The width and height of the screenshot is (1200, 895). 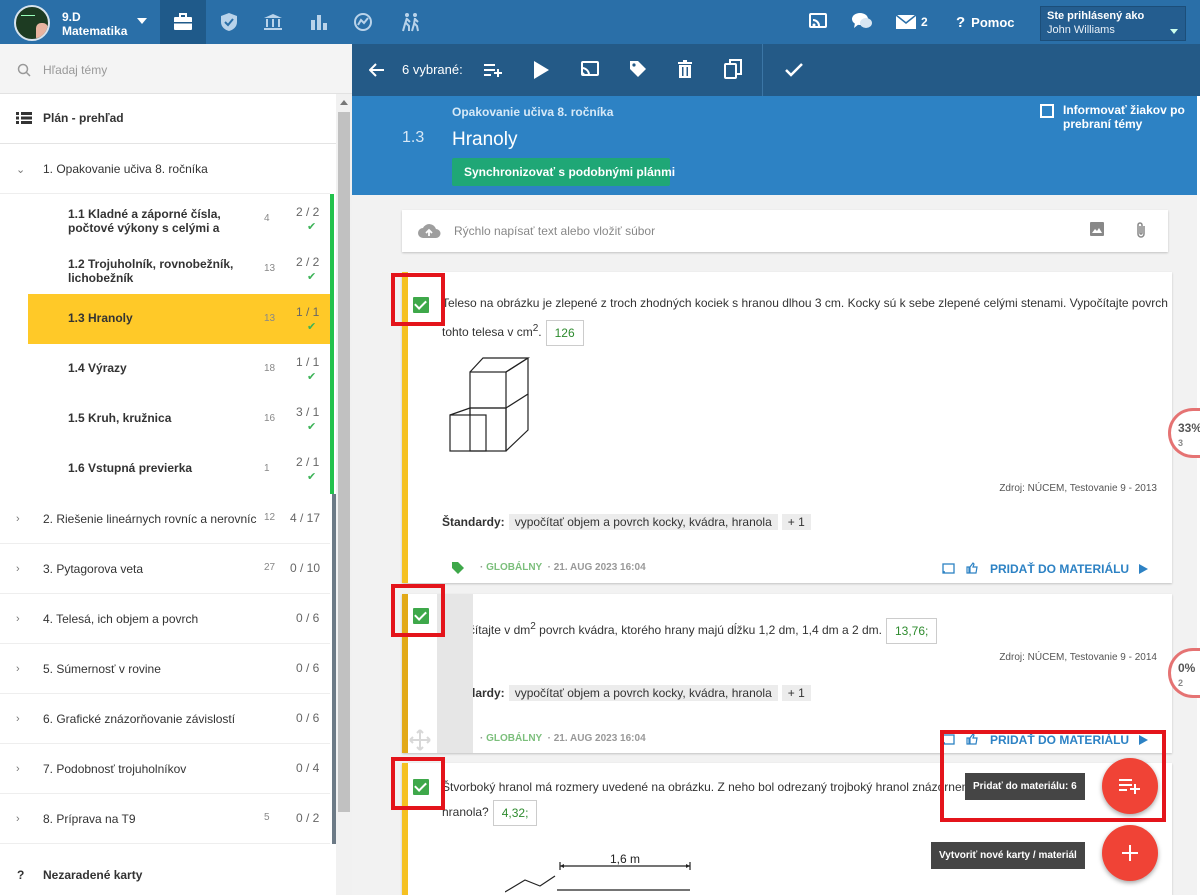 What do you see at coordinates (94, 31) in the screenshot?
I see `subject-name: Matematika` at bounding box center [94, 31].